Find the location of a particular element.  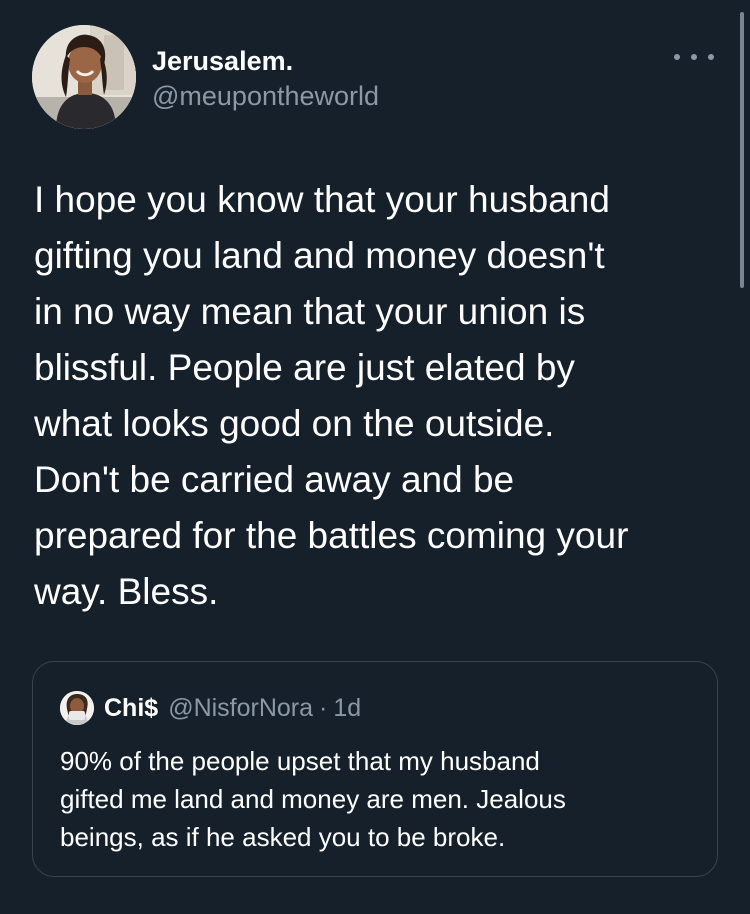

quoted-handle: @NisforNora is located at coordinates (240, 708).